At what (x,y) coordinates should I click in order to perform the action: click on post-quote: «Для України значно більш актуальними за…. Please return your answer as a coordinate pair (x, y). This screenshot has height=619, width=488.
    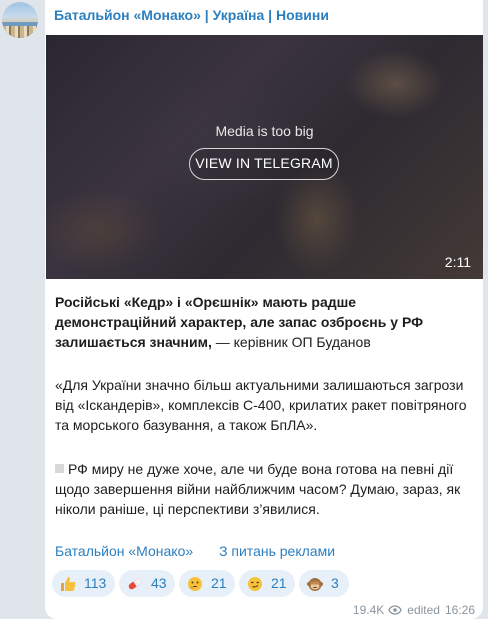
    Looking at the image, I should click on (261, 405).